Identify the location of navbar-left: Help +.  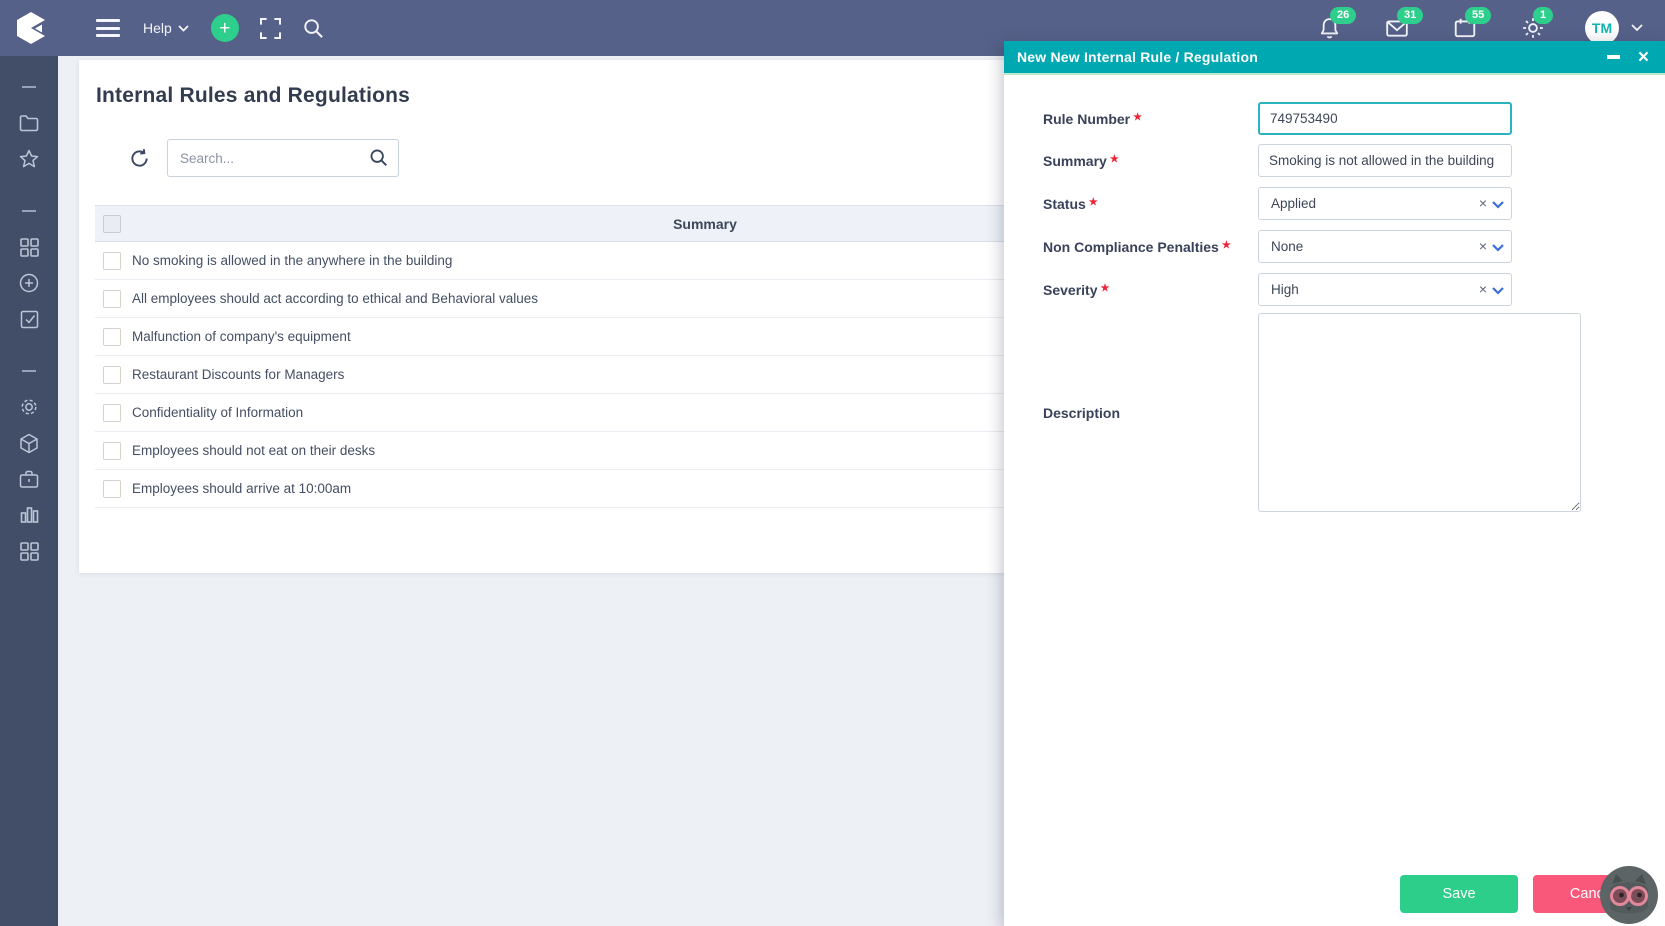
(162, 28).